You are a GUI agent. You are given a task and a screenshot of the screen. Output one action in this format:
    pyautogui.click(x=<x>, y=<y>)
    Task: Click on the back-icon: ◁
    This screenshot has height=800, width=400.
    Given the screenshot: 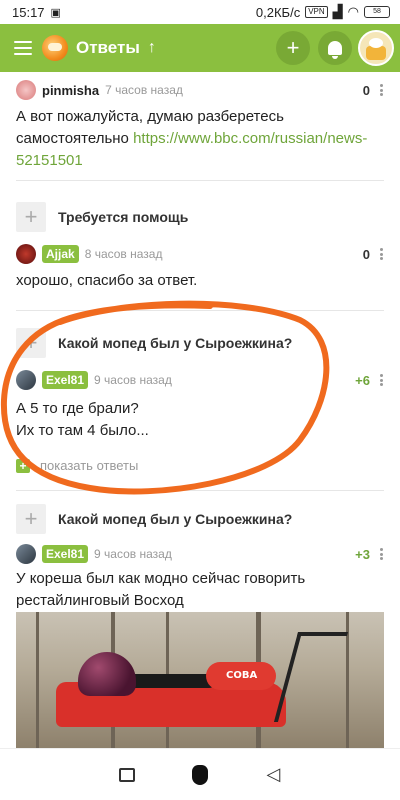 What is the action you would take?
    pyautogui.click(x=273, y=774)
    